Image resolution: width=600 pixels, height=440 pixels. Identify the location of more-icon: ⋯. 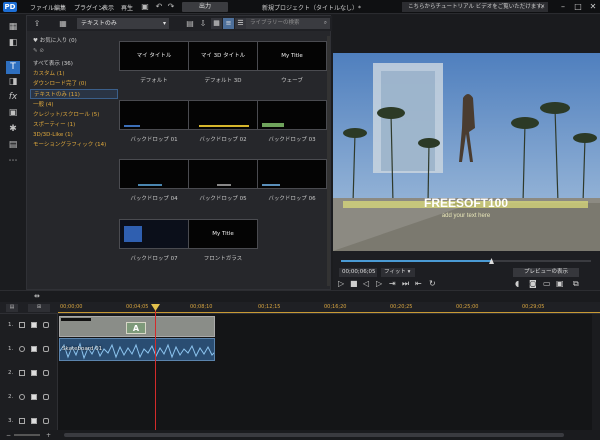
(13, 161).